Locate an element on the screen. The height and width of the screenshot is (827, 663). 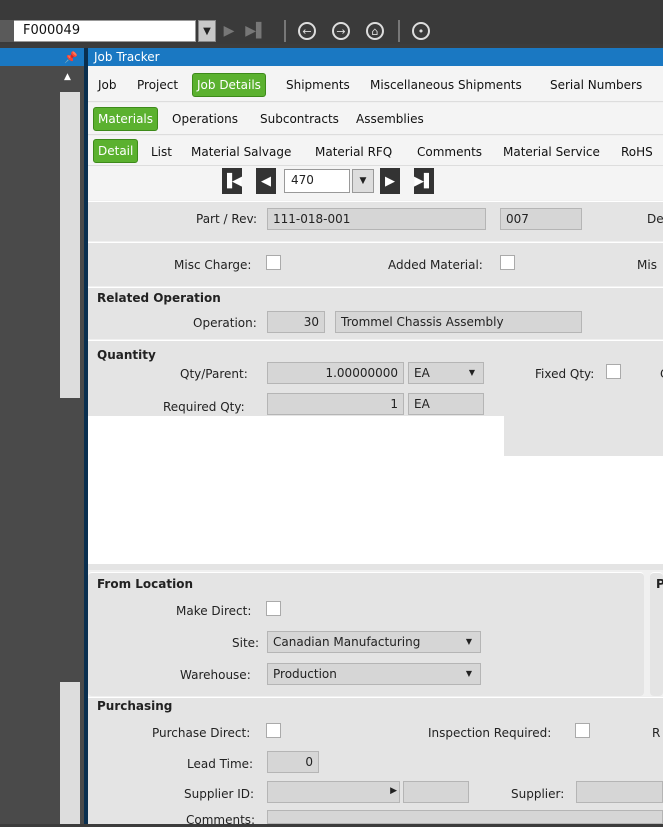
back-button: ← is located at coordinates (307, 31).